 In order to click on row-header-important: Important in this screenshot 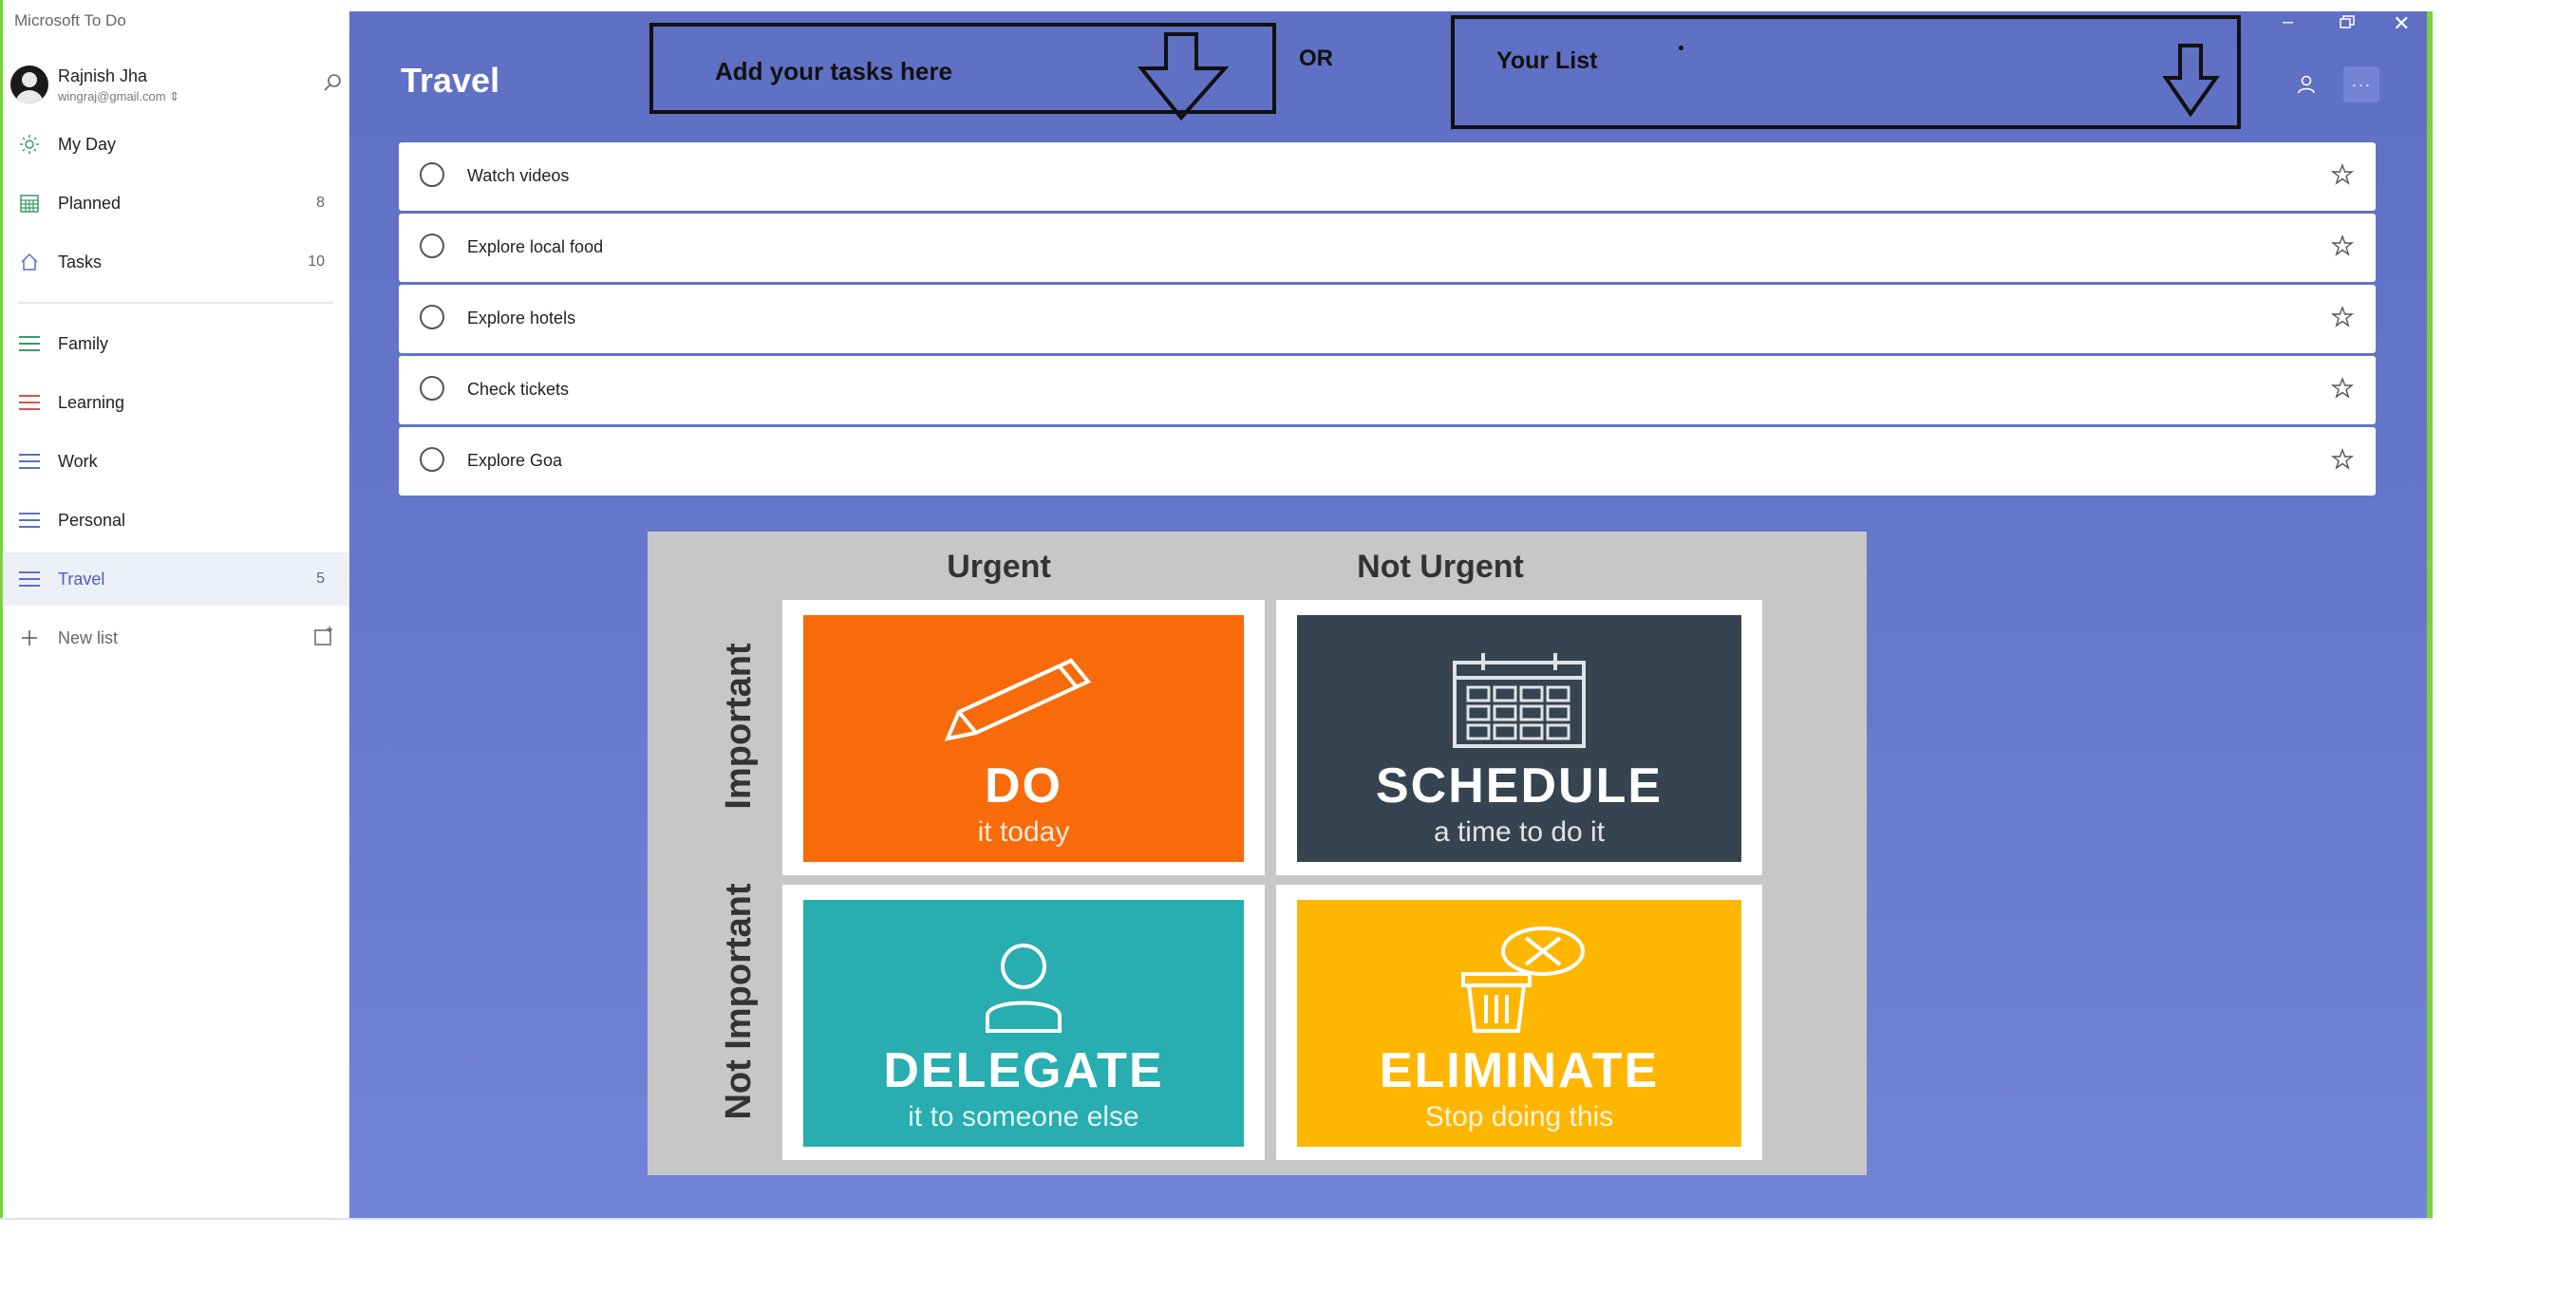, I will do `click(739, 726)`.